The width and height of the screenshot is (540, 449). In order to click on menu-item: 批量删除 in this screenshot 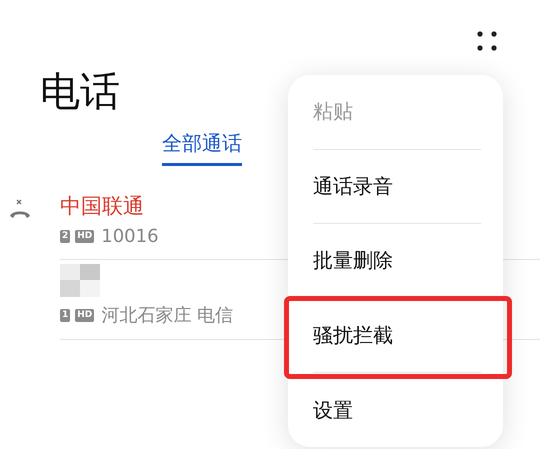, I will do `click(353, 260)`.